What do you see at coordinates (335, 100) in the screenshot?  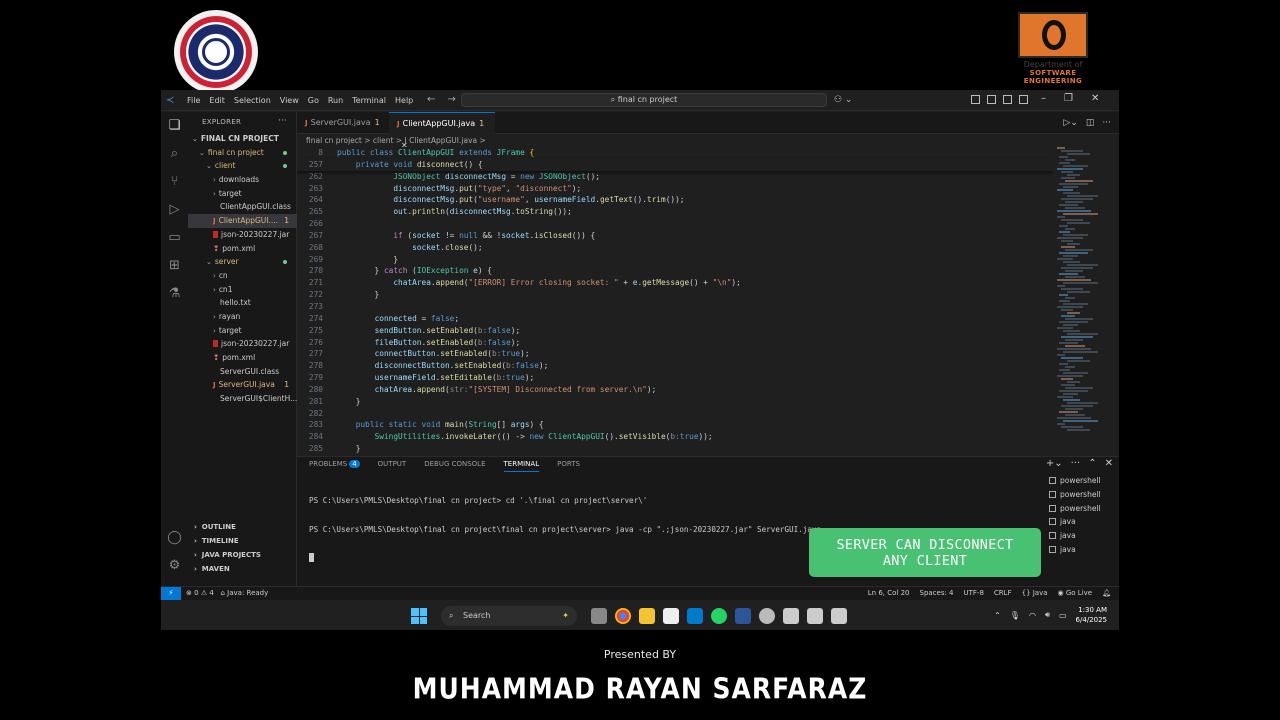 I see `menu-run: Run` at bounding box center [335, 100].